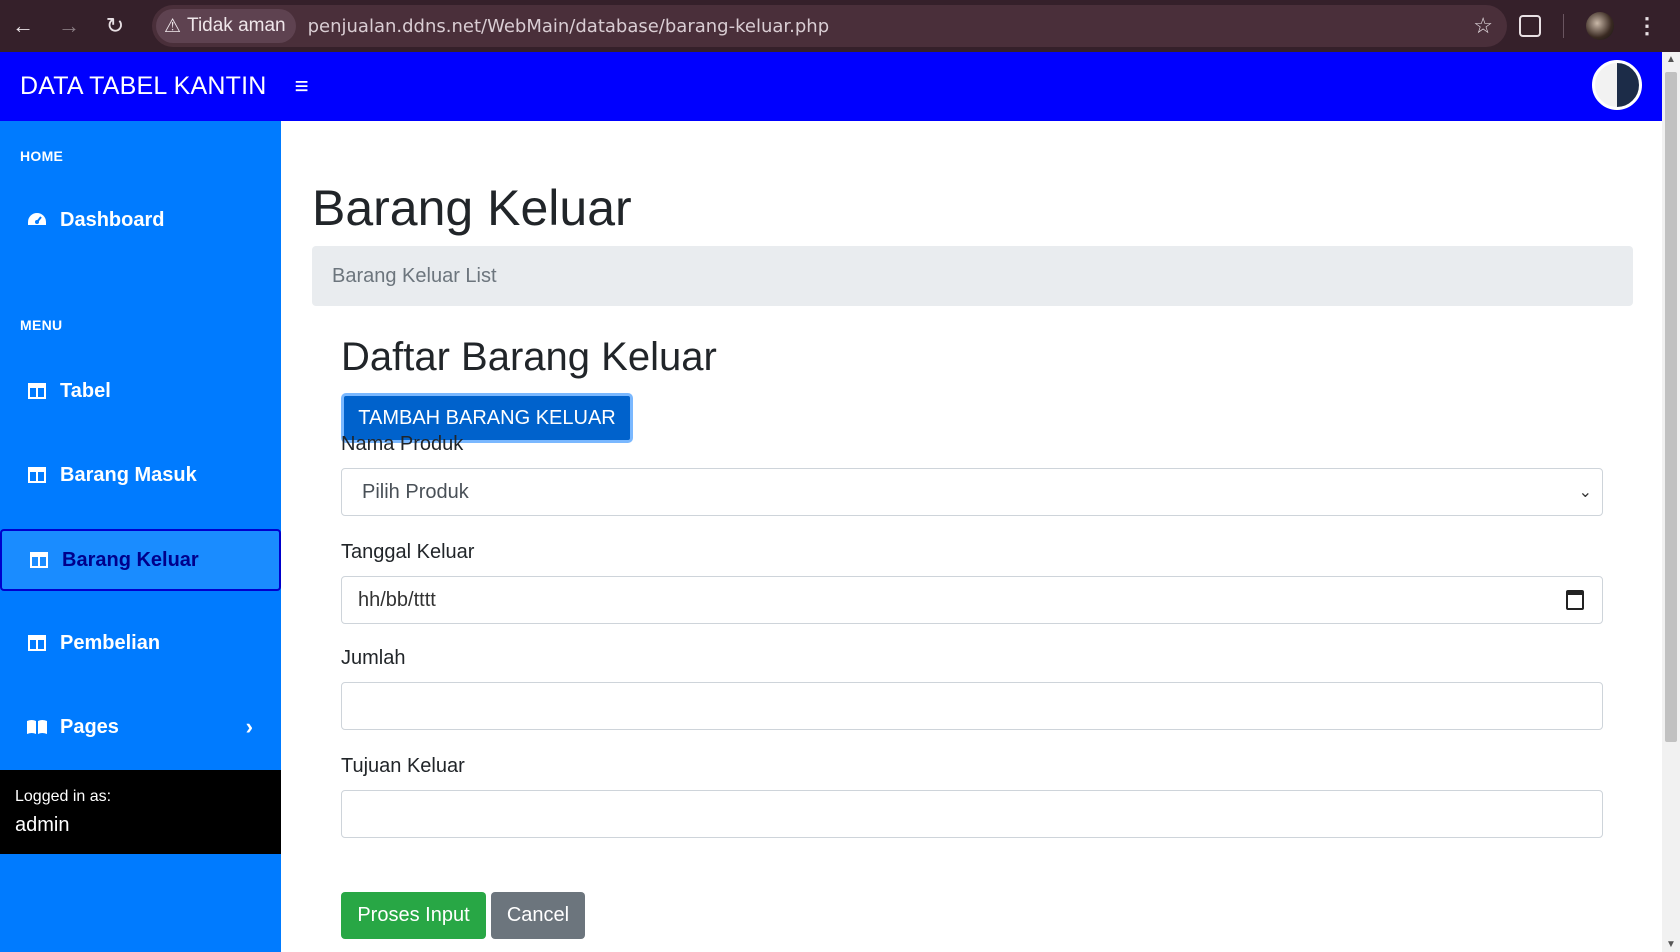 The image size is (1680, 952). Describe the element at coordinates (42, 825) in the screenshot. I see `logged-in-username: admin` at that location.